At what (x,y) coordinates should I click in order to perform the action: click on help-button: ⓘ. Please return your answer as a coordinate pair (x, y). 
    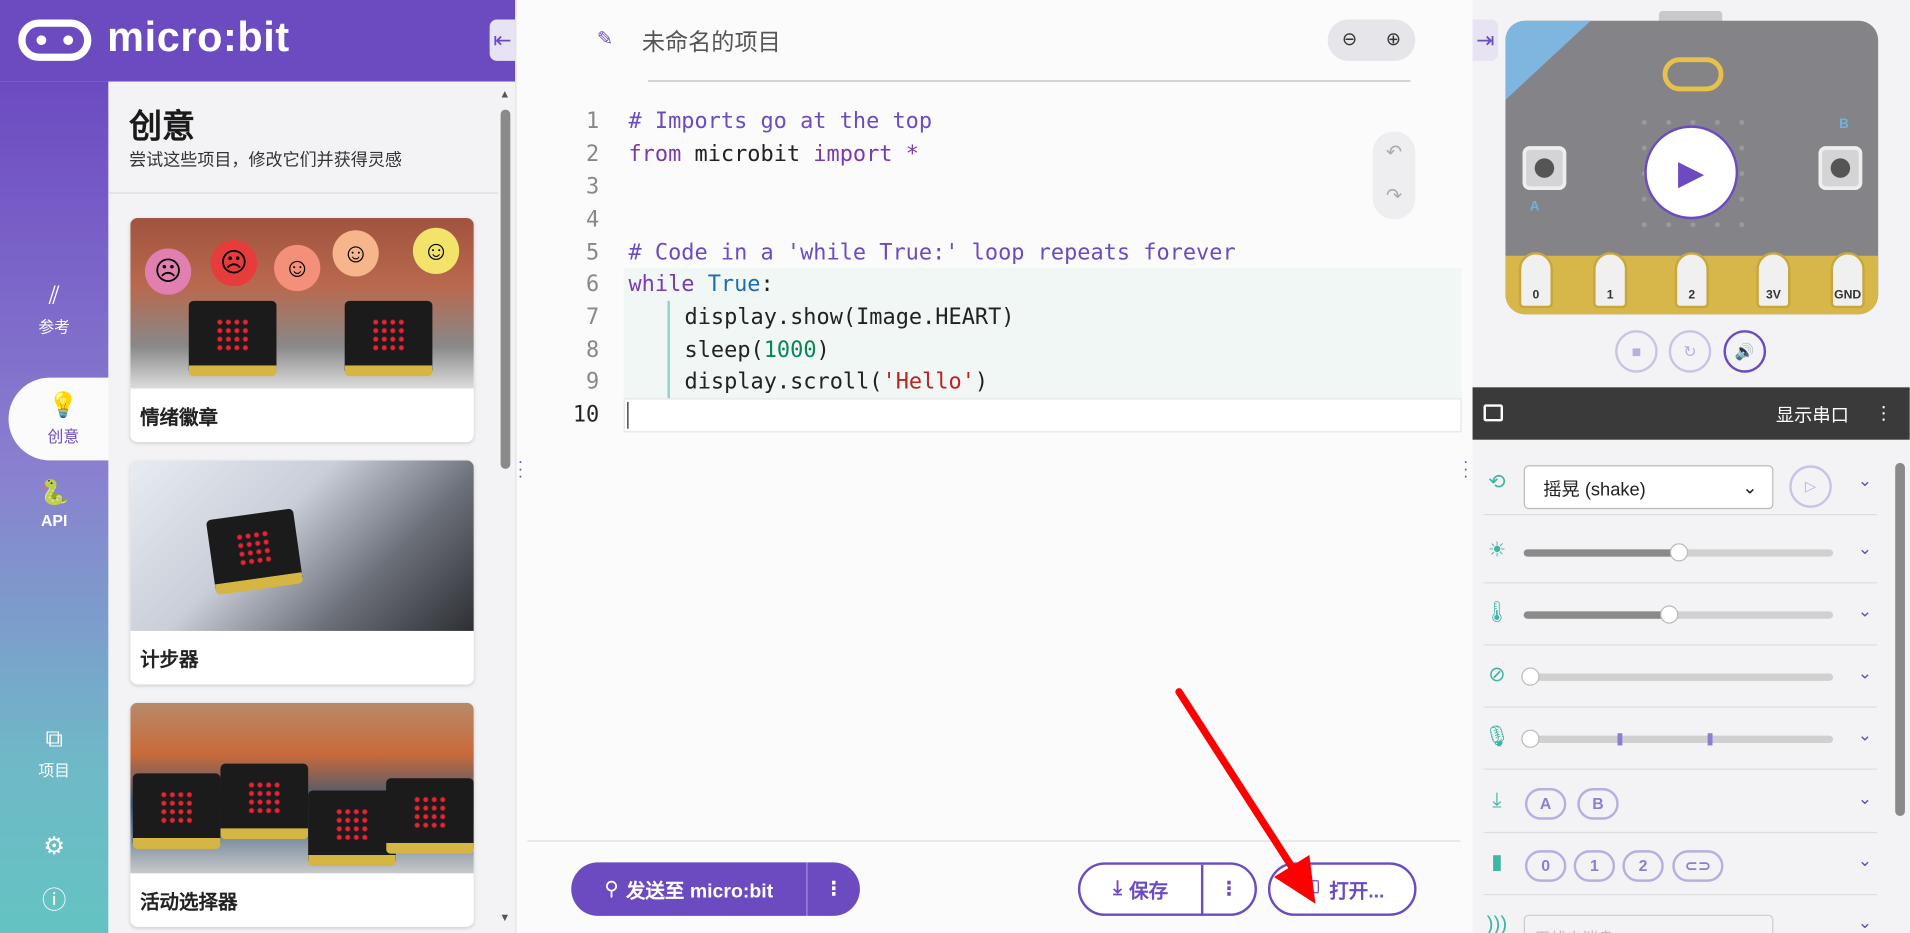
    Looking at the image, I should click on (54, 903).